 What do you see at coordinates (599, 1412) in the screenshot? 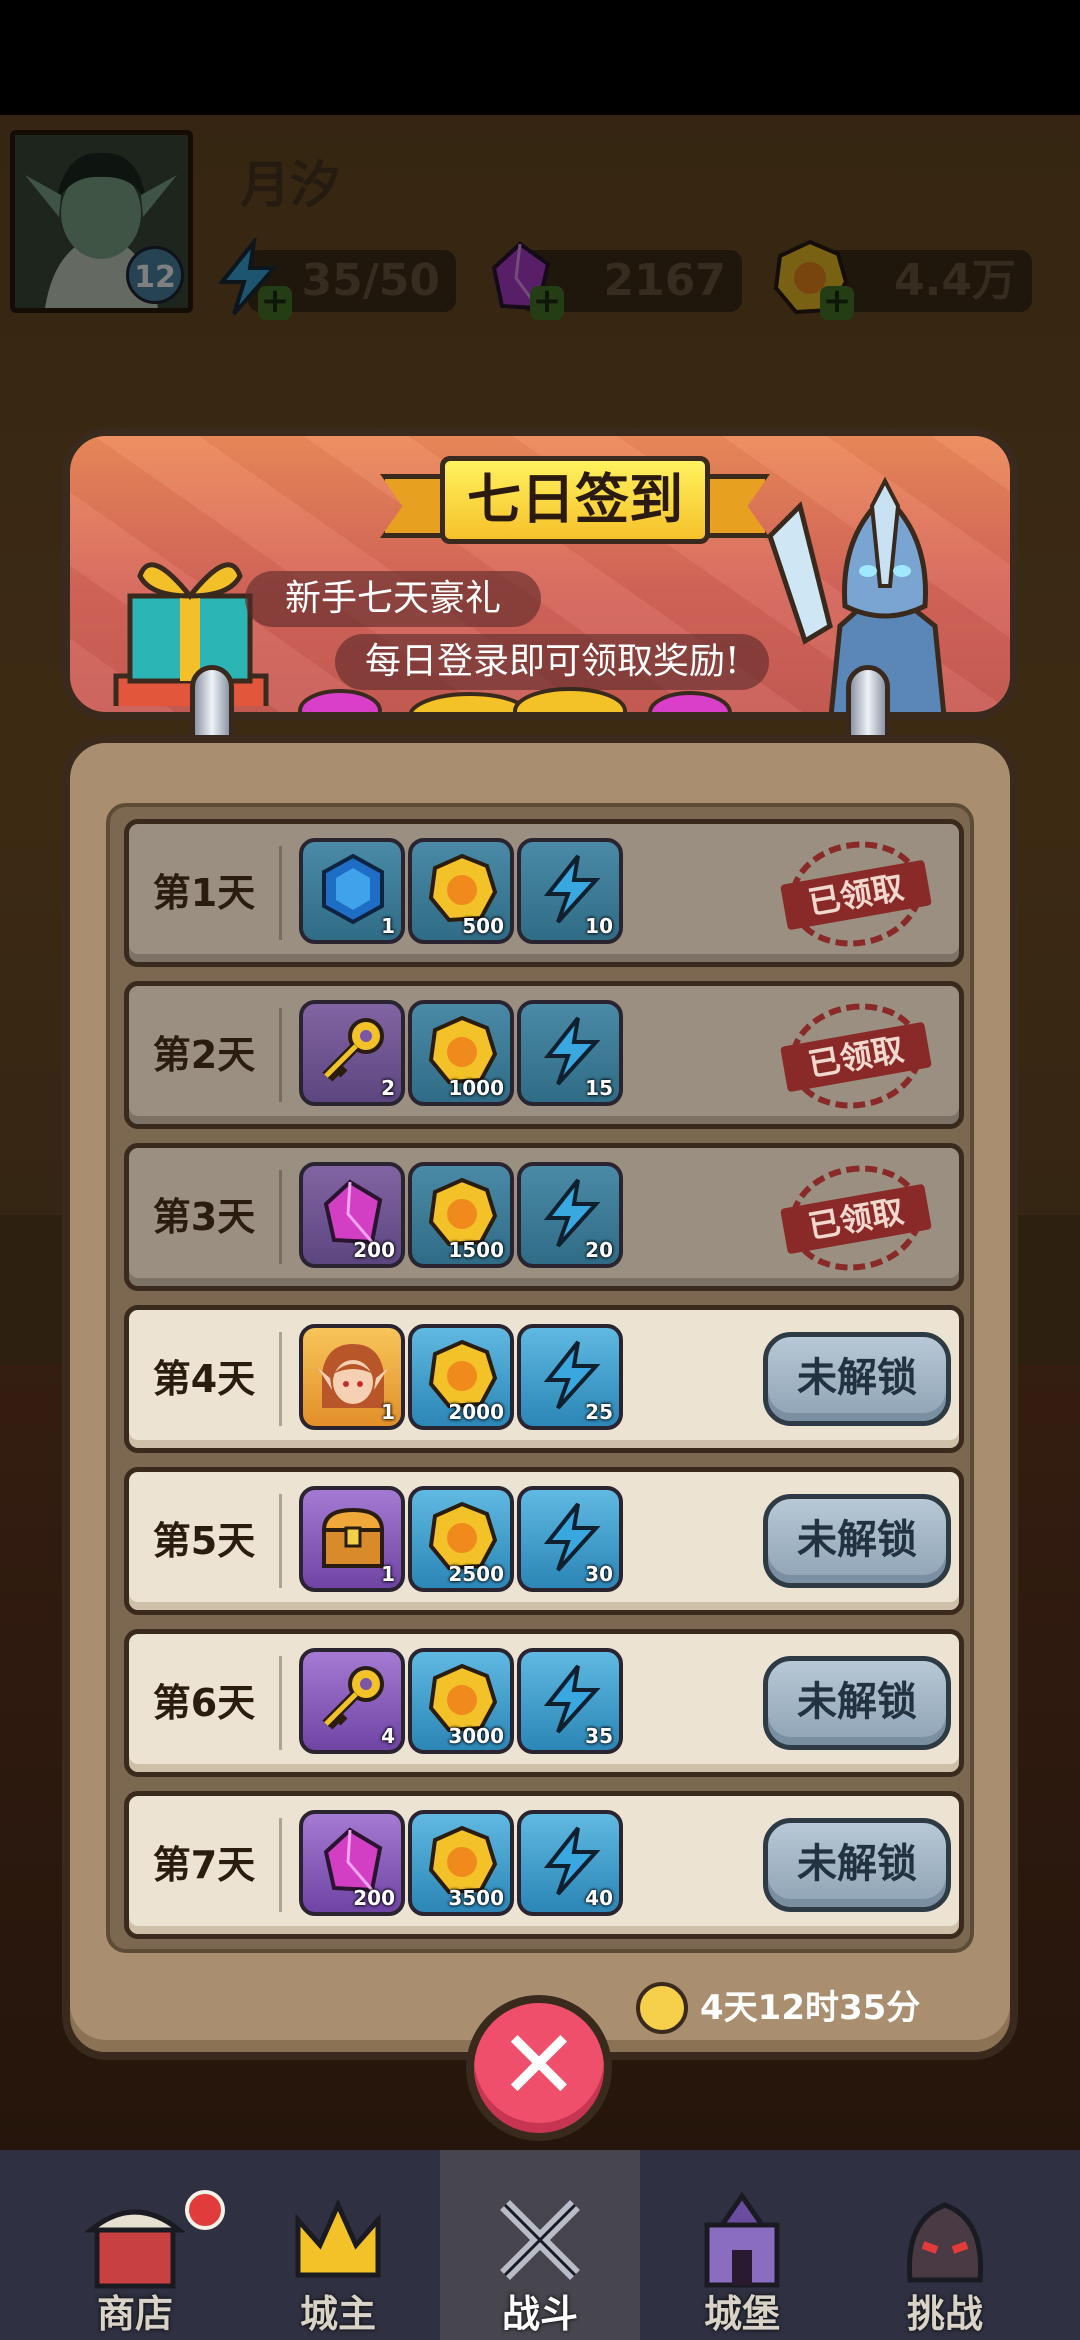
I see `reward-quantity: 25` at bounding box center [599, 1412].